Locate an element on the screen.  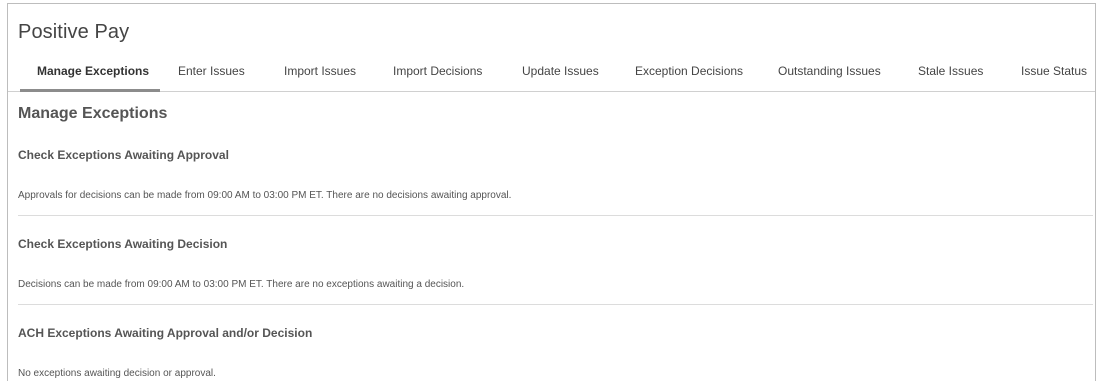
section-heading-check-decision: Check Exceptions Awaiting Decision is located at coordinates (123, 244).